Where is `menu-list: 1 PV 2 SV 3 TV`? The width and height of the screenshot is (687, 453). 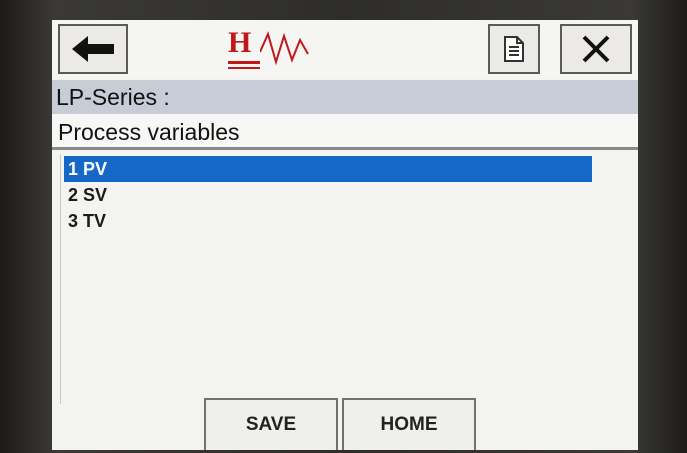
menu-list: 1 PV 2 SV 3 TV is located at coordinates (328, 195).